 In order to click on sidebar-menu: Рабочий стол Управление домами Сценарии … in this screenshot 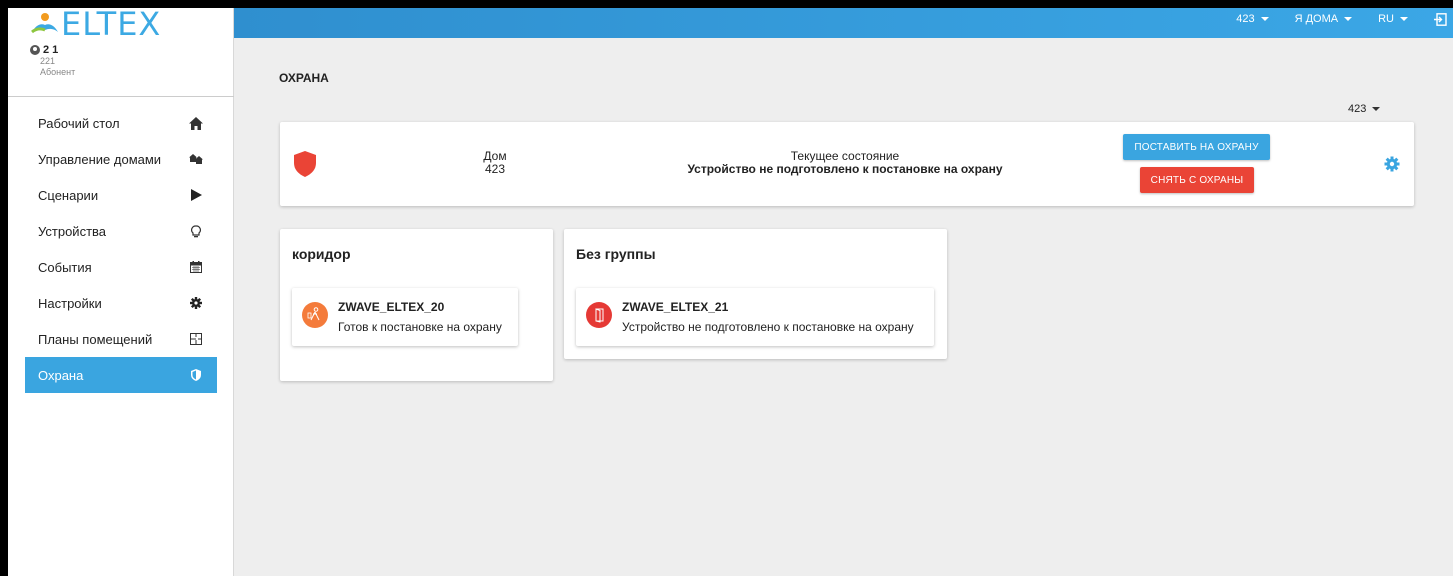, I will do `click(121, 249)`.